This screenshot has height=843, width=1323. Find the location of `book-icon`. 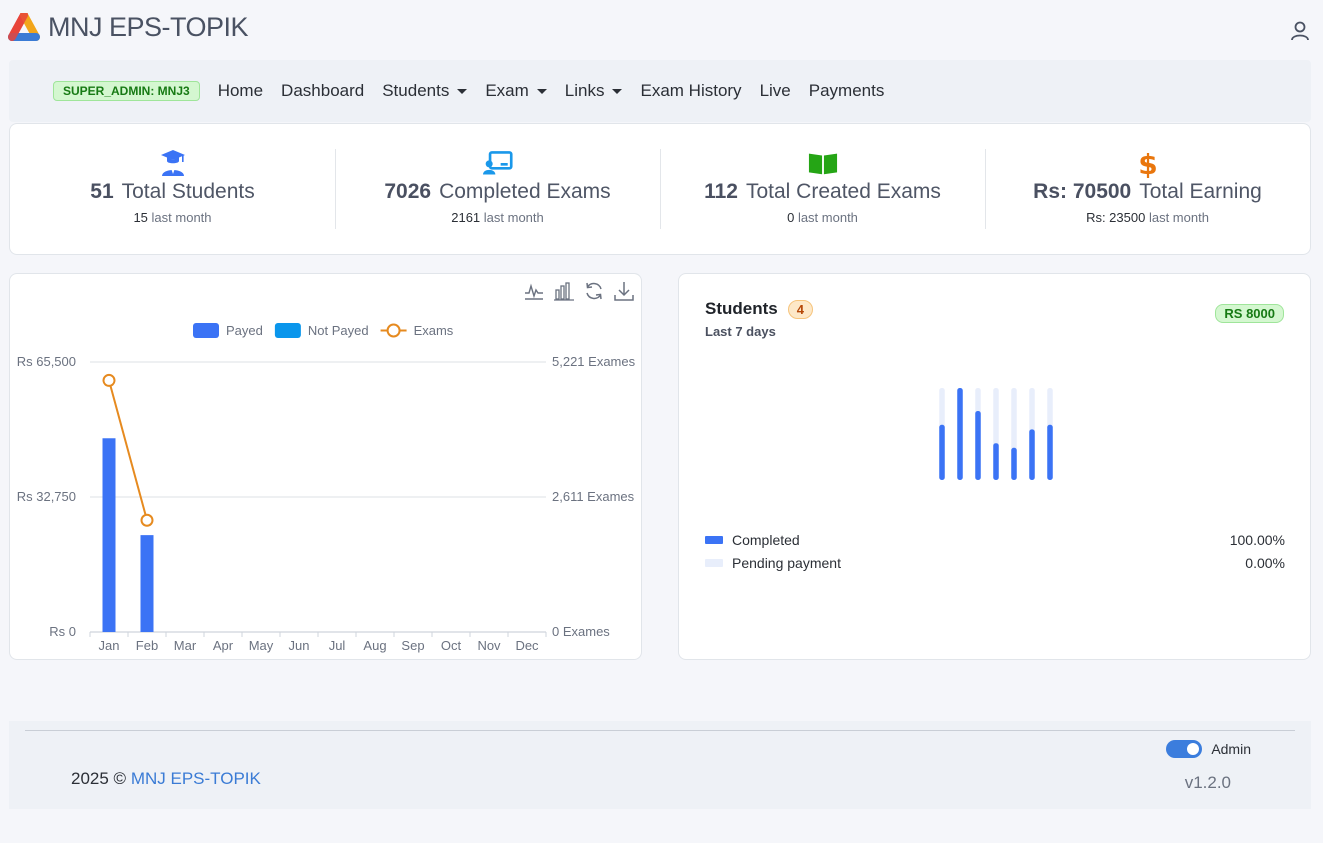

book-icon is located at coordinates (823, 163).